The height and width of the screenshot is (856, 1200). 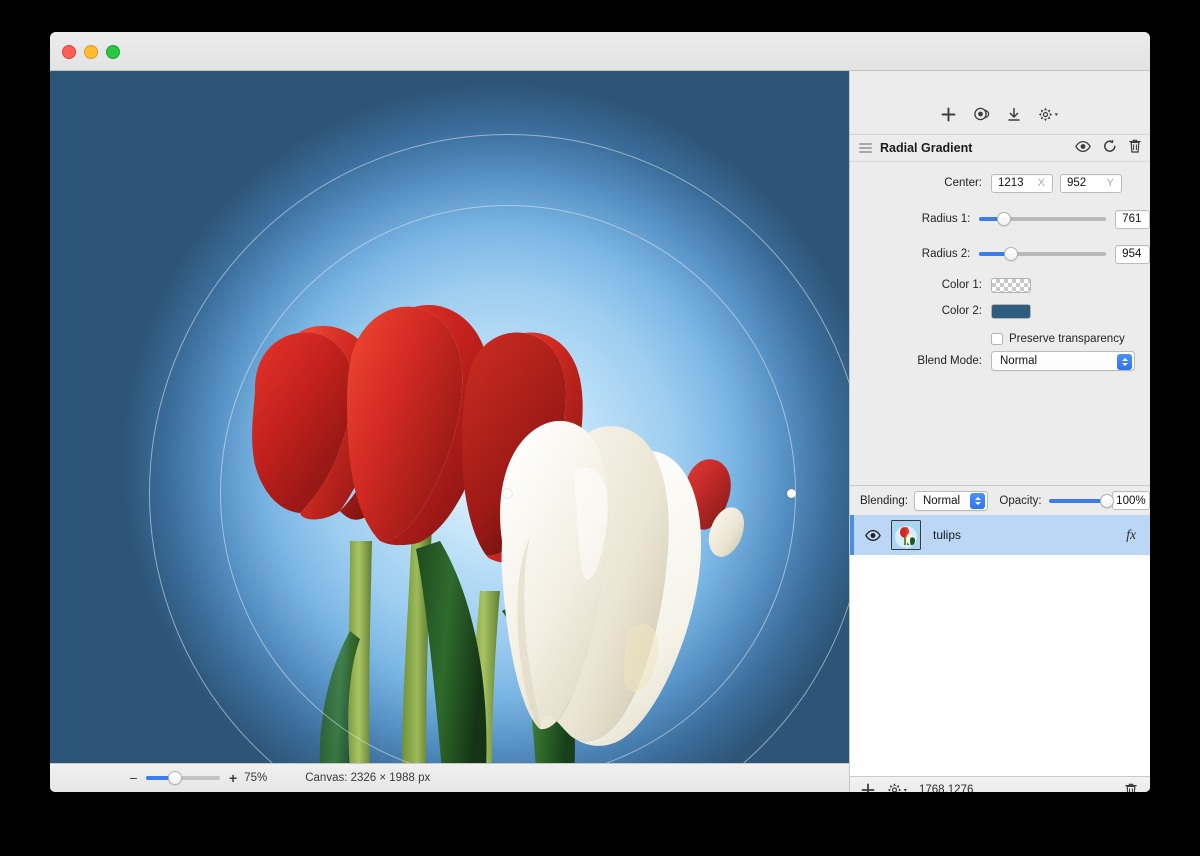 I want to click on param-blend-mode-row: Blend Mode: Normal, so click(x=1000, y=361).